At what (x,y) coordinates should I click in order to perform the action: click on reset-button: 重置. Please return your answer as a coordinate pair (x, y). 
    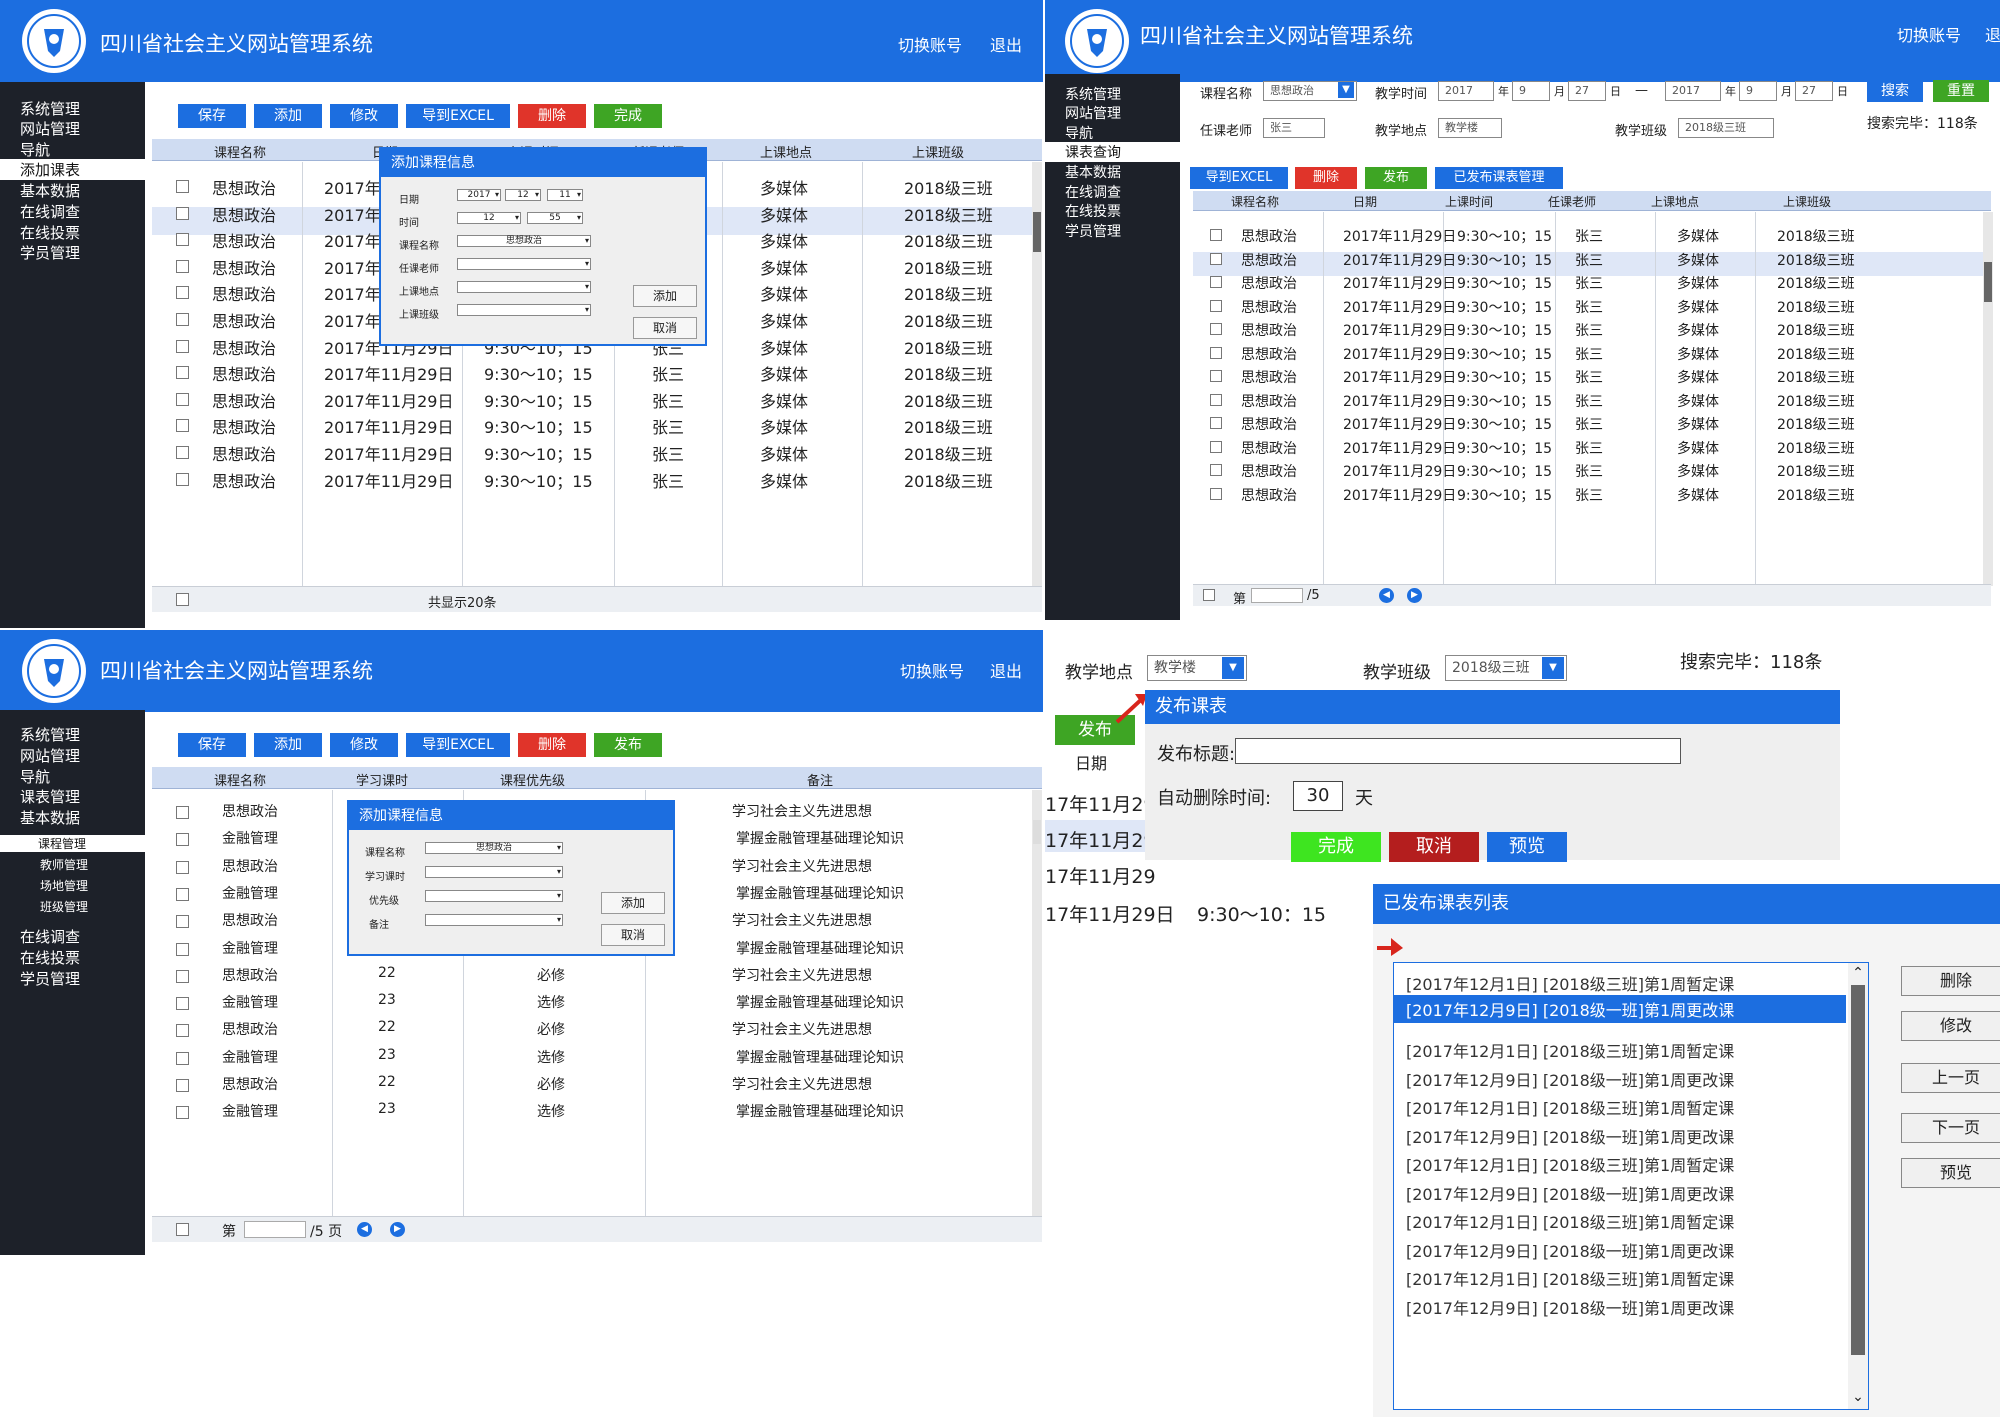
    Looking at the image, I should click on (1961, 91).